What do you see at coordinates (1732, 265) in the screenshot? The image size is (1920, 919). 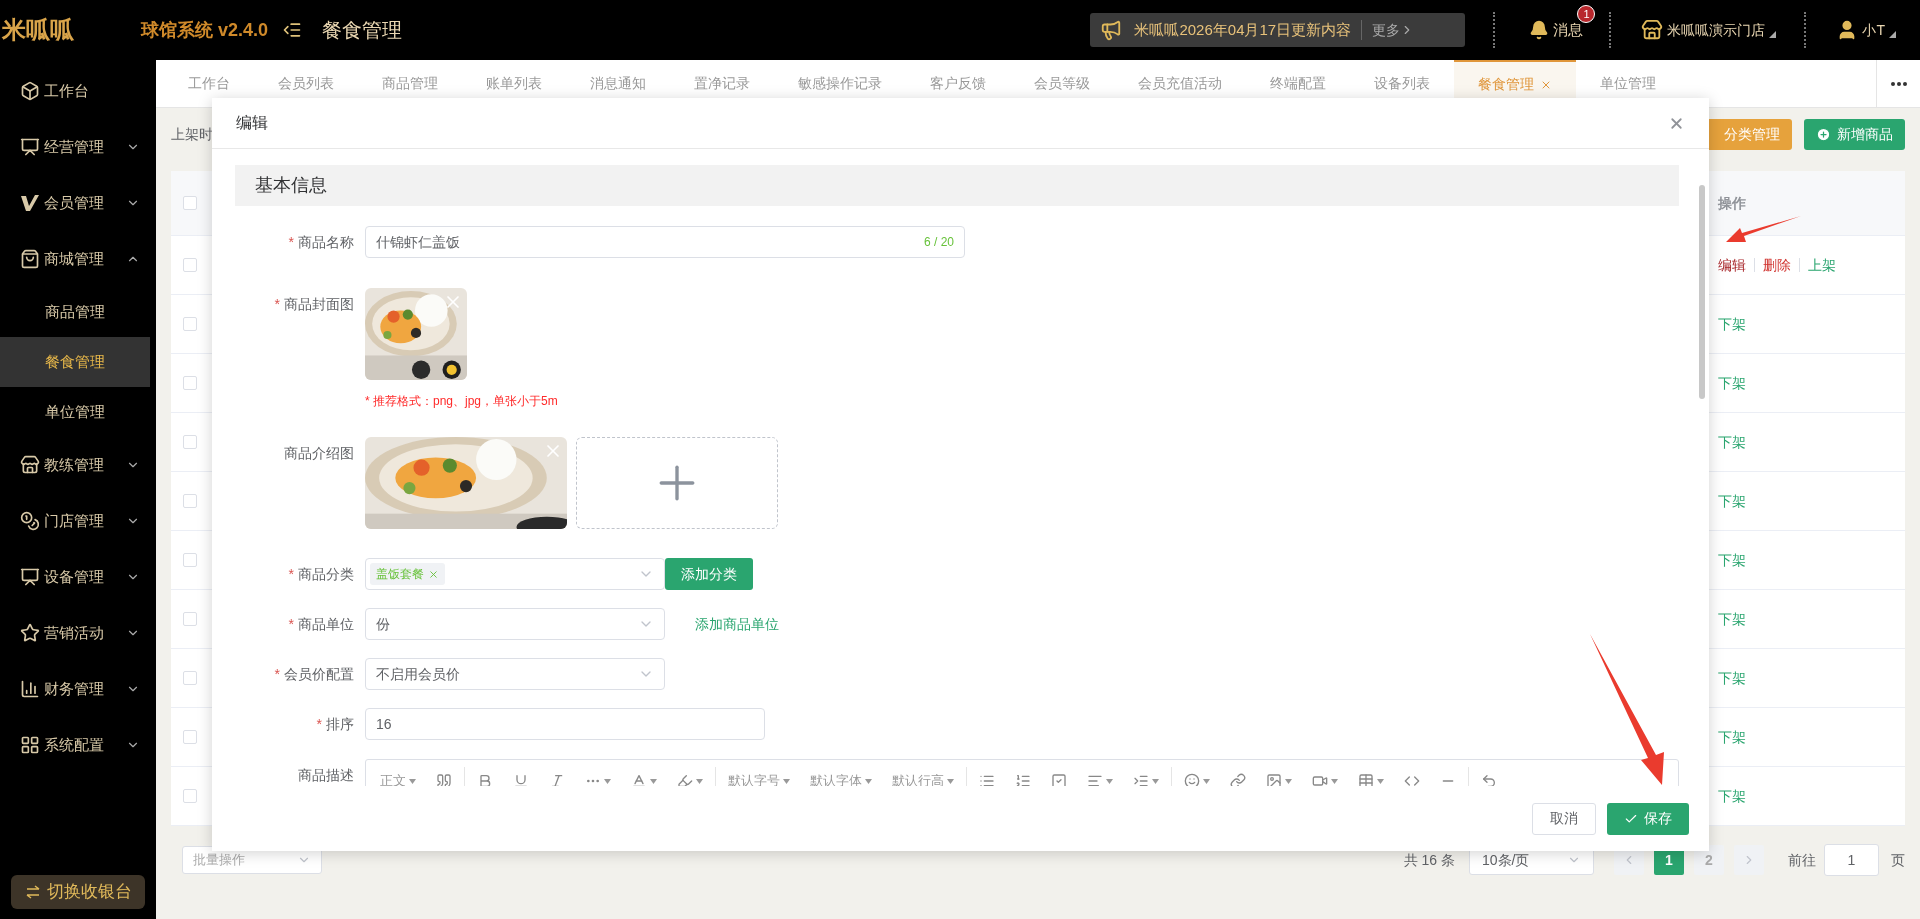 I see `row-action-link: 编辑` at bounding box center [1732, 265].